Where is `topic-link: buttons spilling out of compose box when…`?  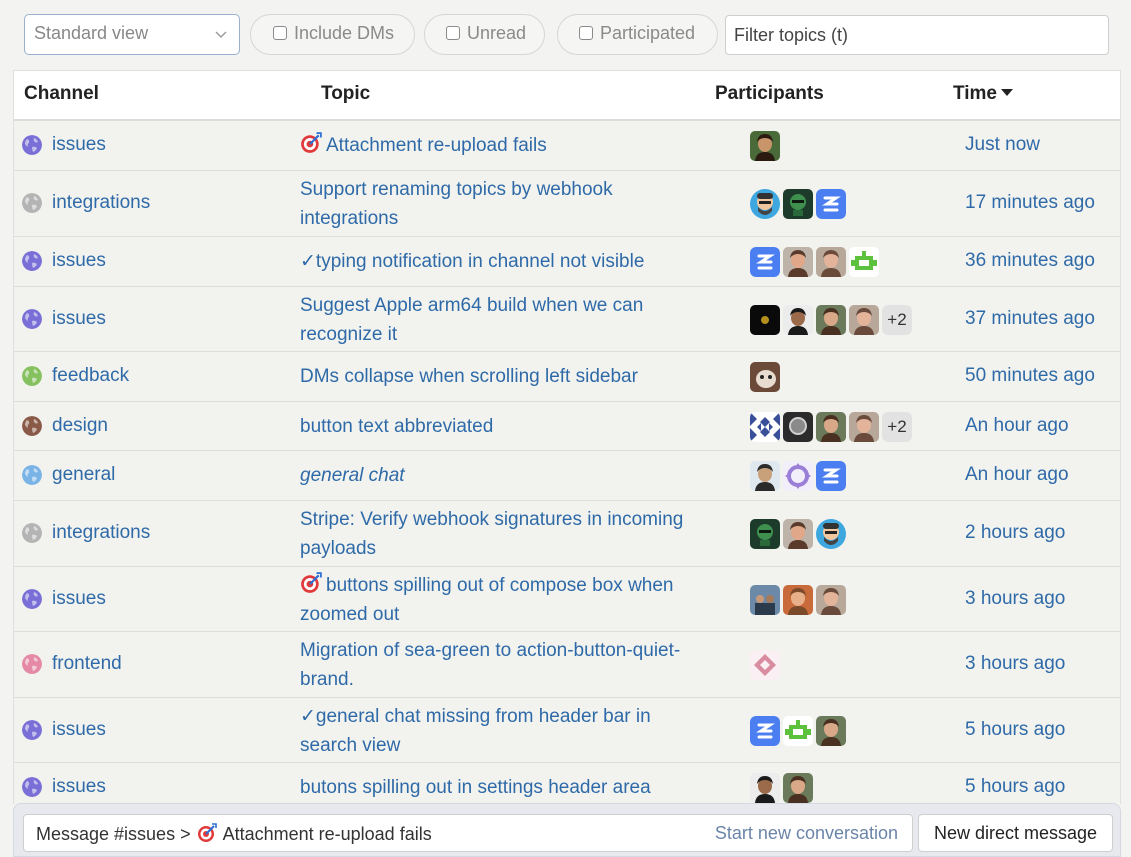
topic-link: buttons spilling out of compose box when… is located at coordinates (500, 600).